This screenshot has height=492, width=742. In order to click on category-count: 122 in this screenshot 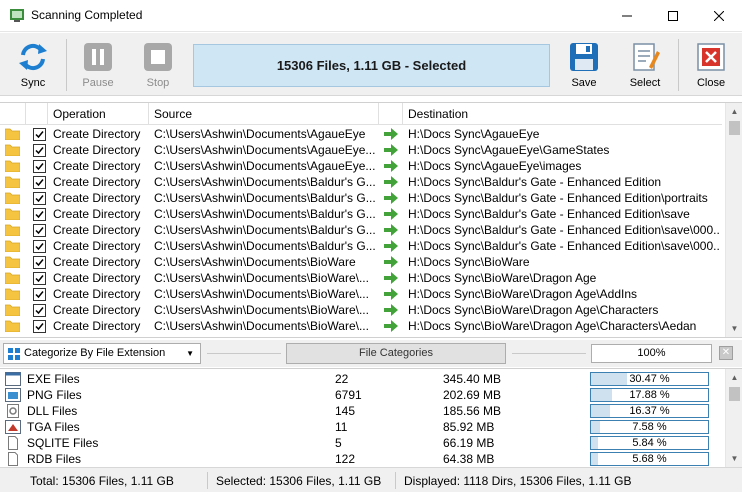, I will do `click(345, 459)`.